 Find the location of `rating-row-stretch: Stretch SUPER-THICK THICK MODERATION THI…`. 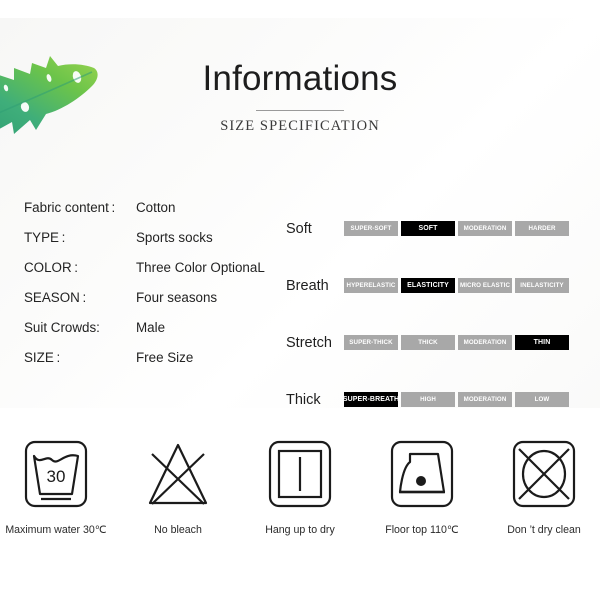

rating-row-stretch: Stretch SUPER-THICK THICK MODERATION THI… is located at coordinates (436, 342).